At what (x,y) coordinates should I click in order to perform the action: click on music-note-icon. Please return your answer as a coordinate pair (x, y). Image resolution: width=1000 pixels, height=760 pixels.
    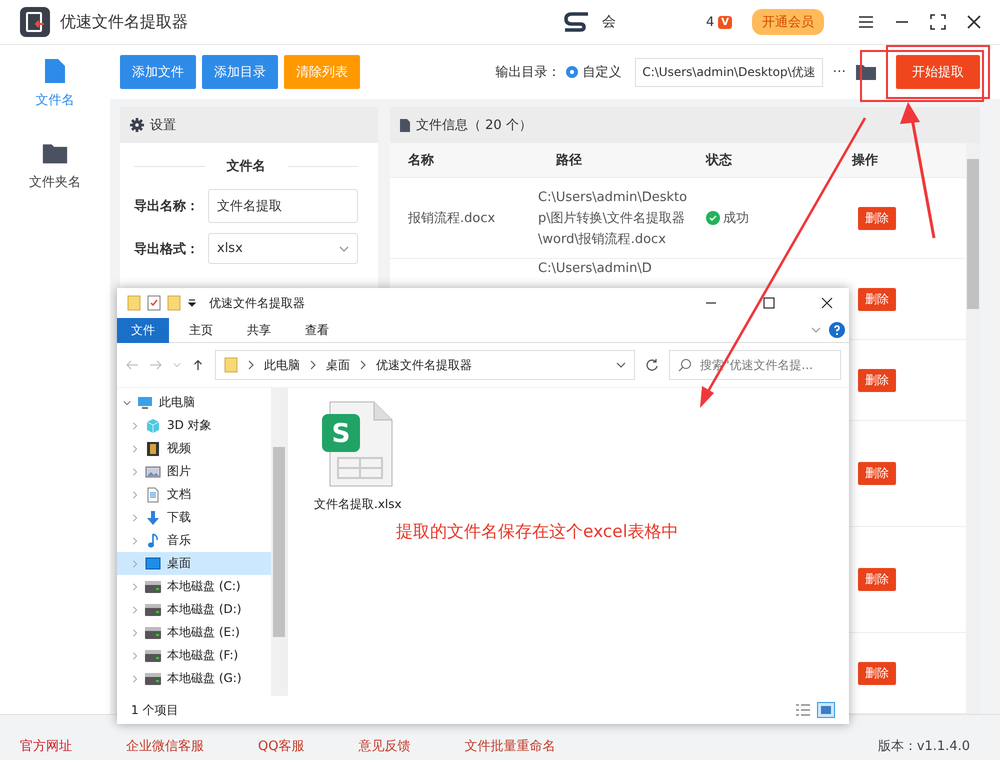
    Looking at the image, I should click on (153, 540).